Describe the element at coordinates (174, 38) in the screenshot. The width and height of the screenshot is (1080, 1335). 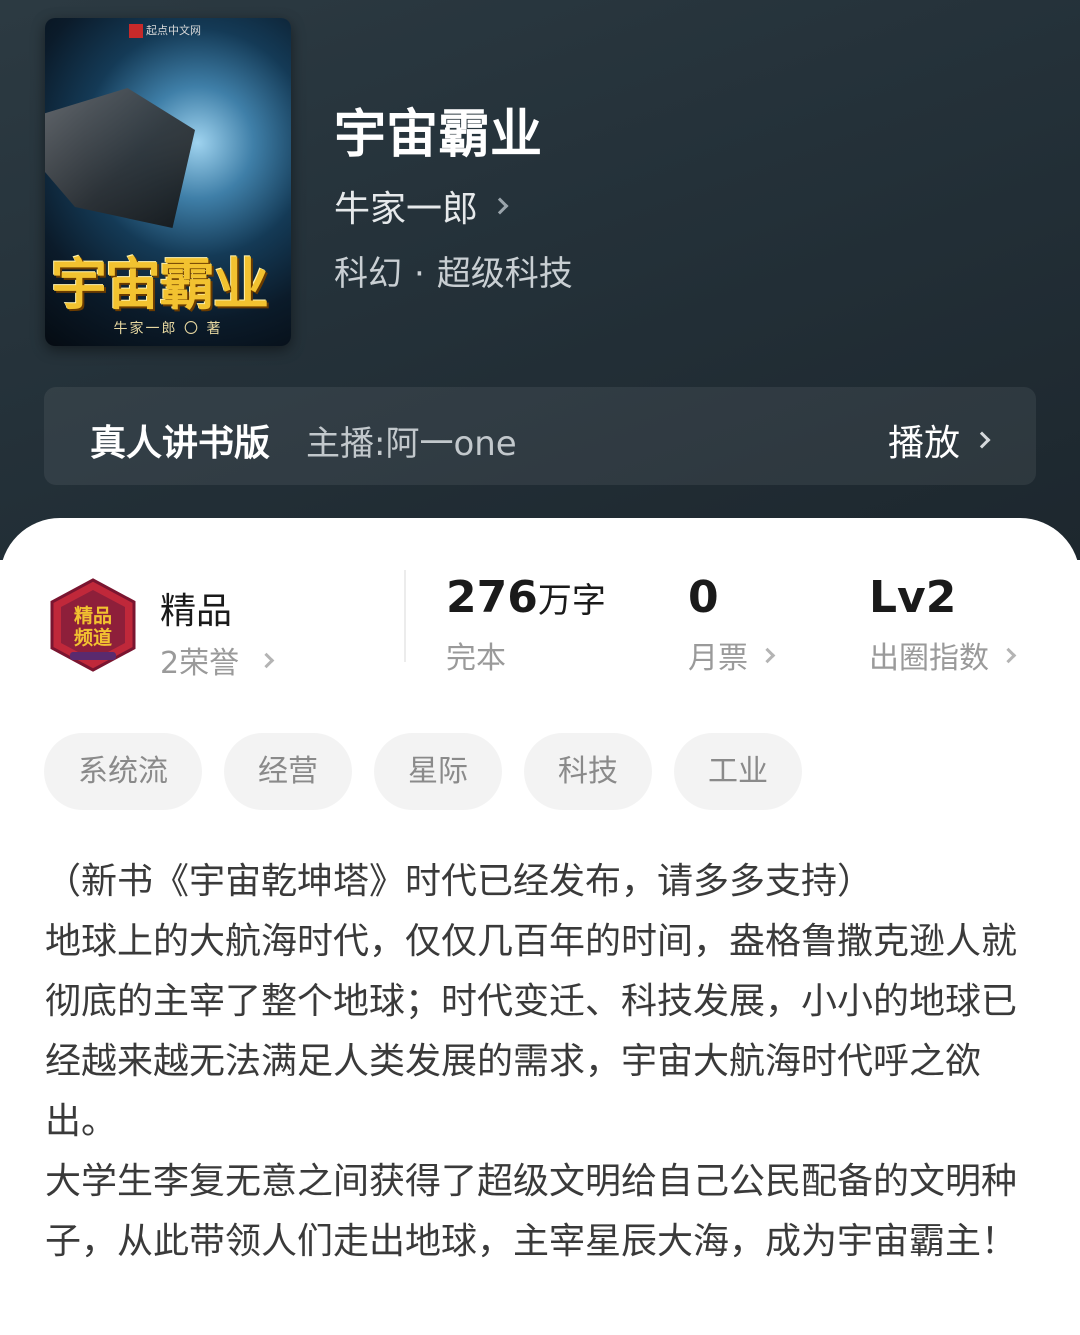
I see `cover-publisher-logo: 起点中文网` at that location.